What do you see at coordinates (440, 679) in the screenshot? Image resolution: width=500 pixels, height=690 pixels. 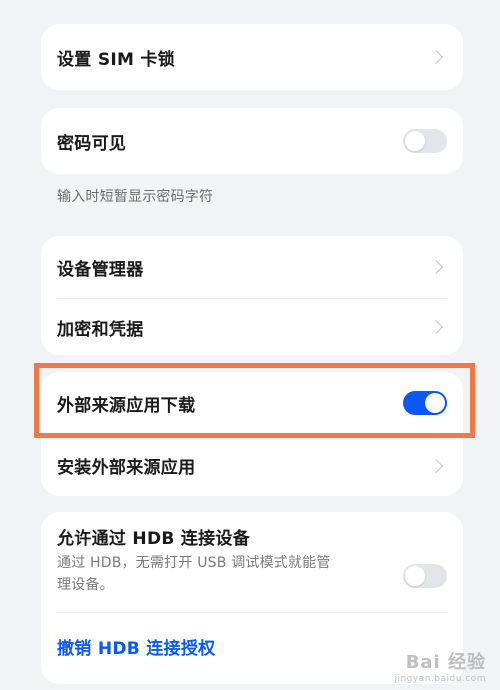 I see `watermark-url: jingyan.baidu.com` at bounding box center [440, 679].